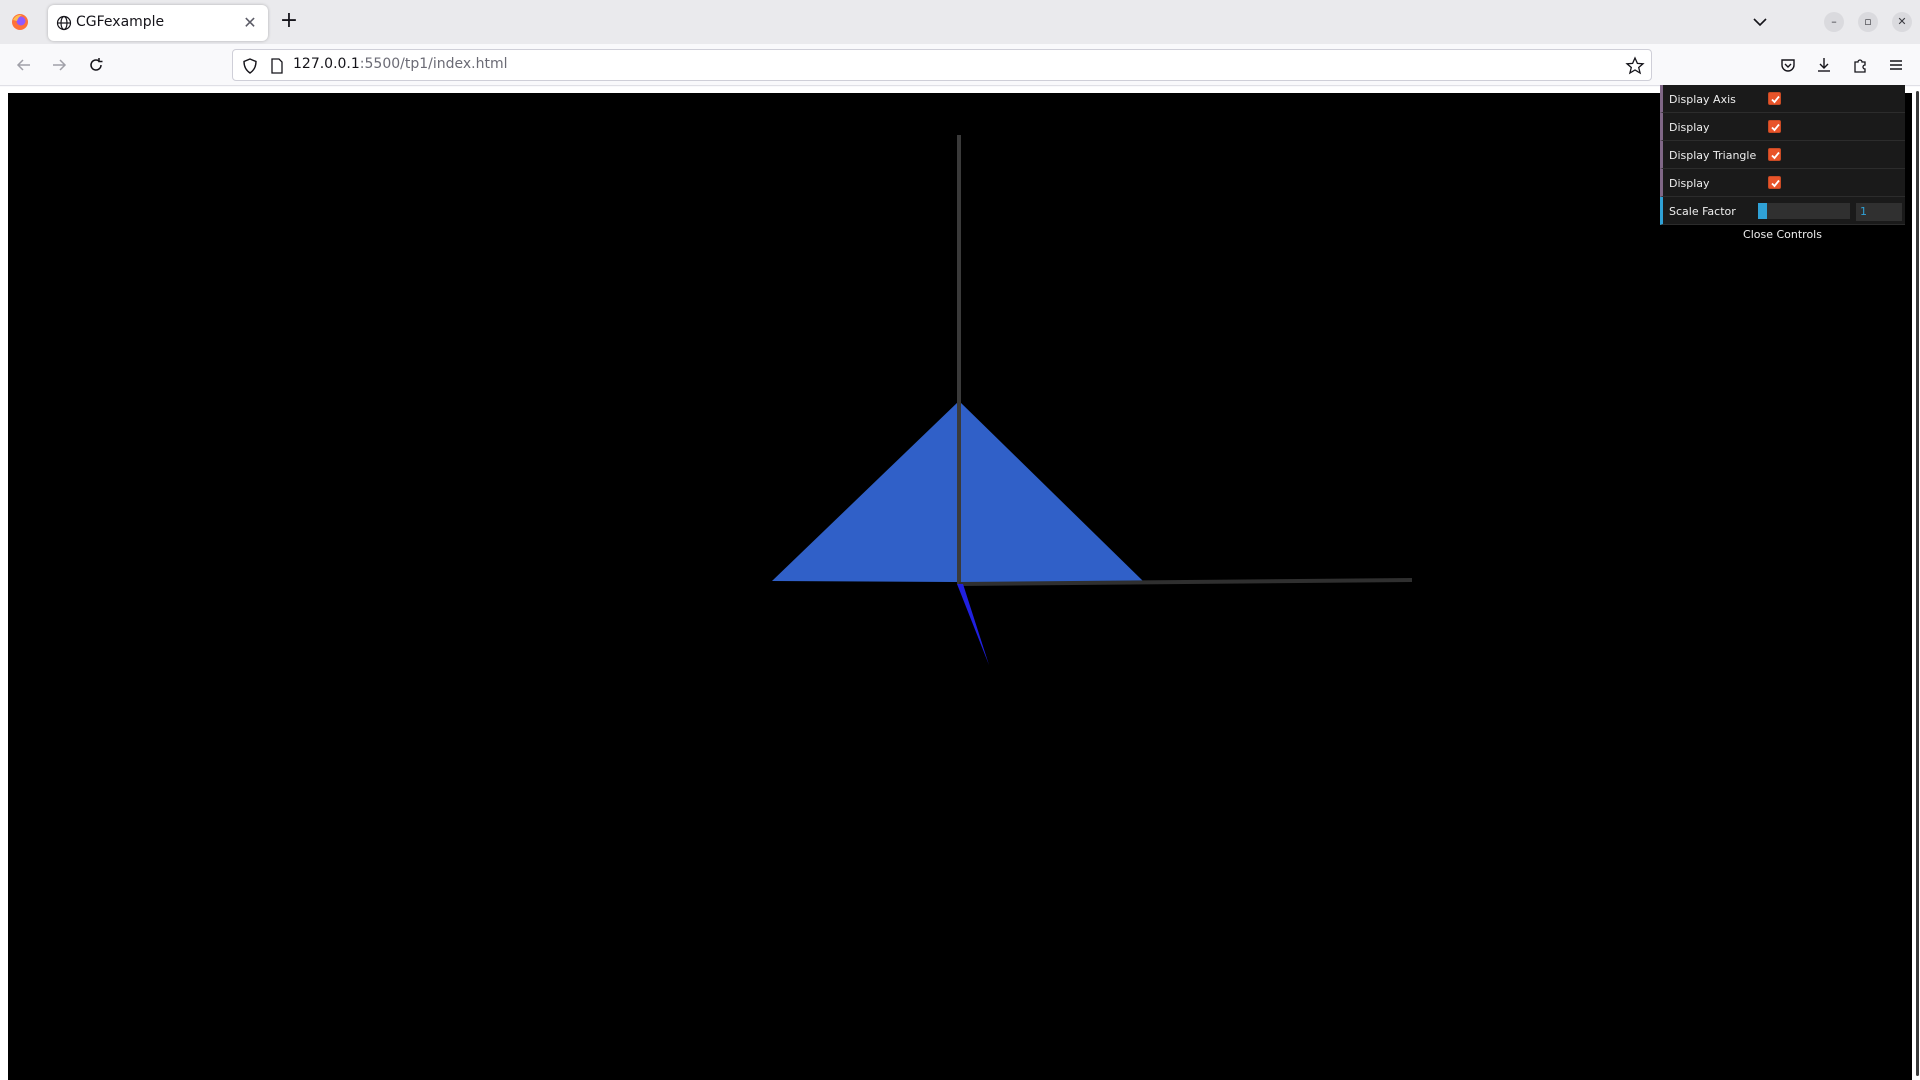 The image size is (1920, 1080). I want to click on new-tab-button: +, so click(289, 21).